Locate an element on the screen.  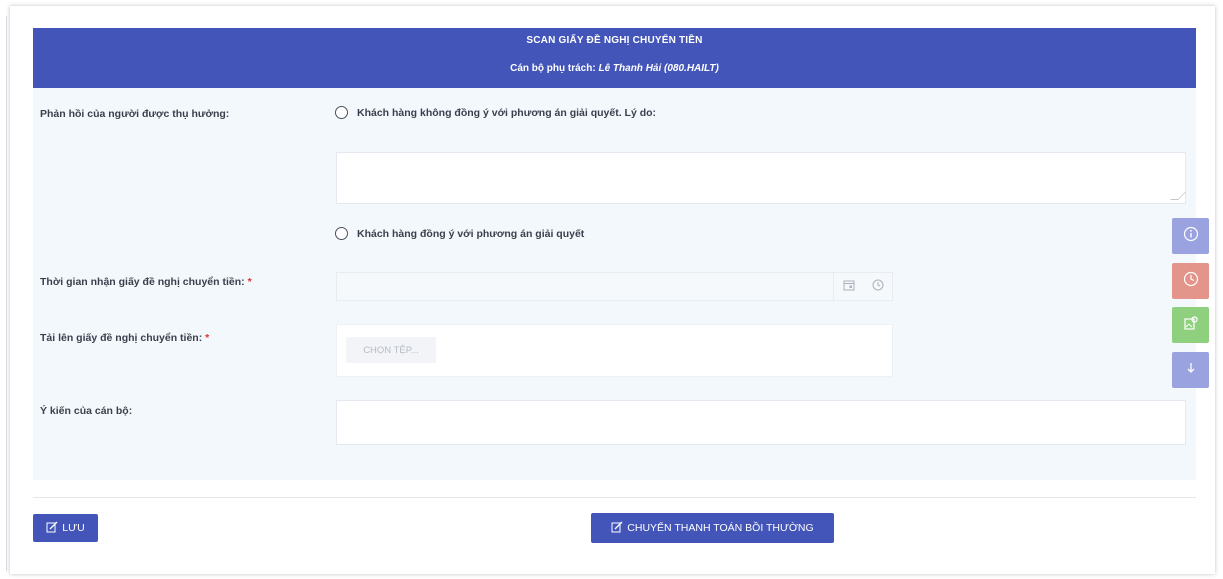
side-info-button is located at coordinates (1190, 236).